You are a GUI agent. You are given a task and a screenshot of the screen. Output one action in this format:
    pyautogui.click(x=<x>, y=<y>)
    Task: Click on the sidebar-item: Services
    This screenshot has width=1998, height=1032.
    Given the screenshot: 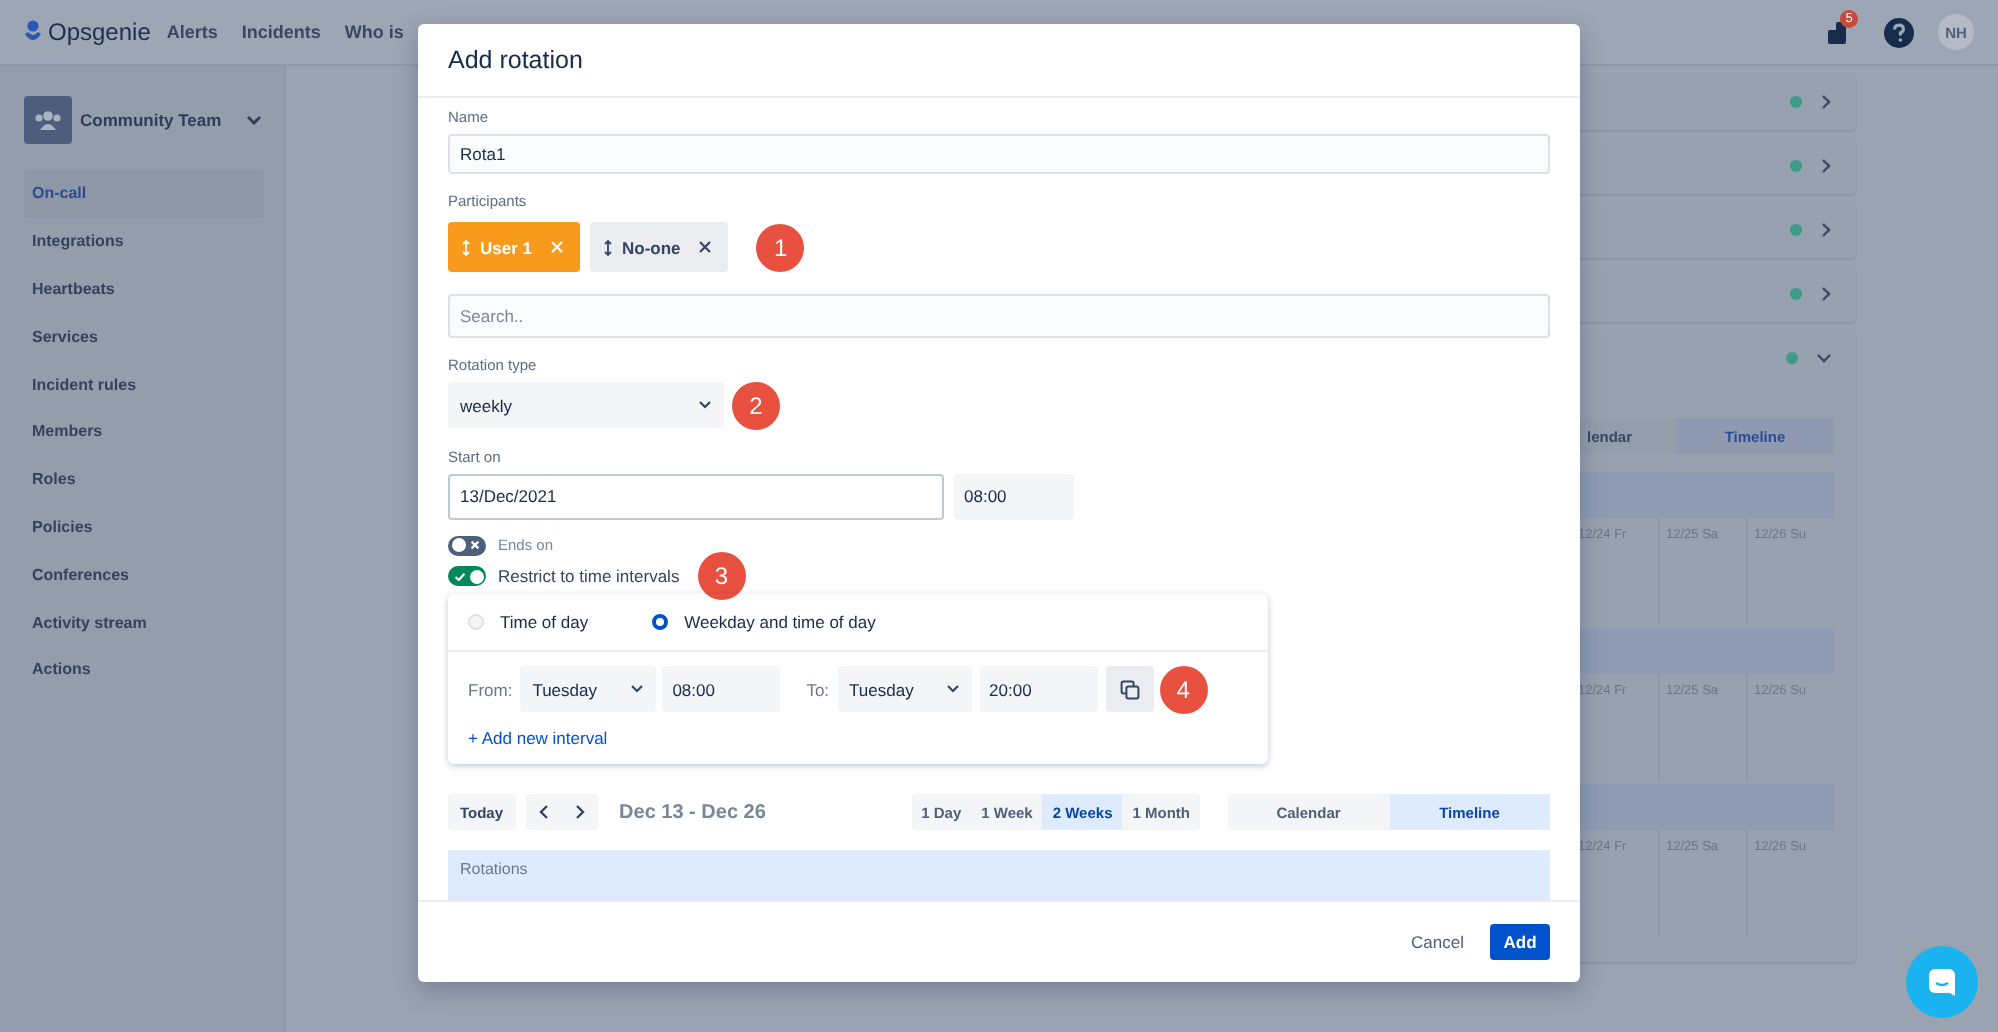 What is the action you would take?
    pyautogui.click(x=144, y=336)
    